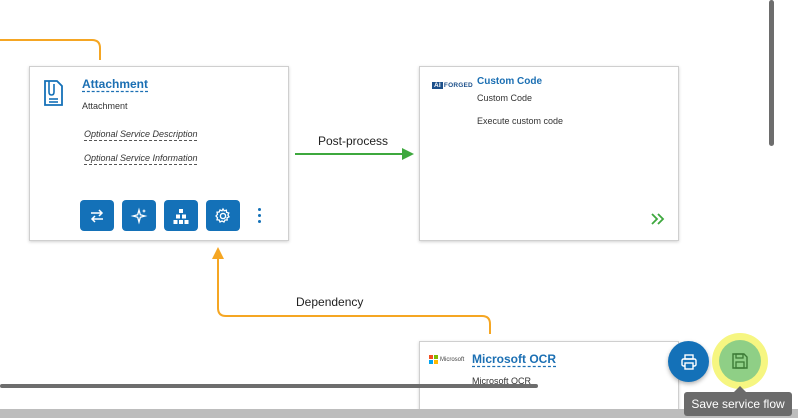 Image resolution: width=798 pixels, height=418 pixels. I want to click on node-subtitle: Attachment, so click(105, 106).